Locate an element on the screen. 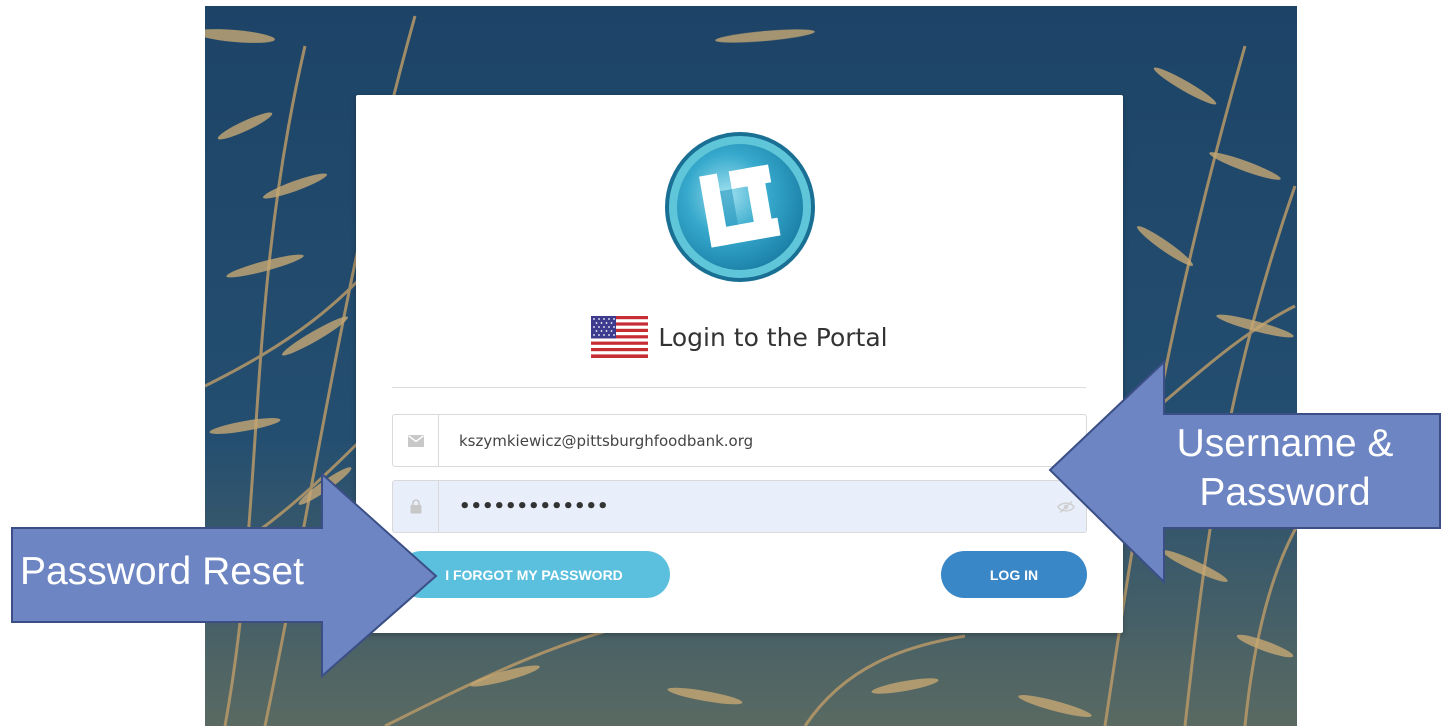  us-flag-icon is located at coordinates (620, 337).